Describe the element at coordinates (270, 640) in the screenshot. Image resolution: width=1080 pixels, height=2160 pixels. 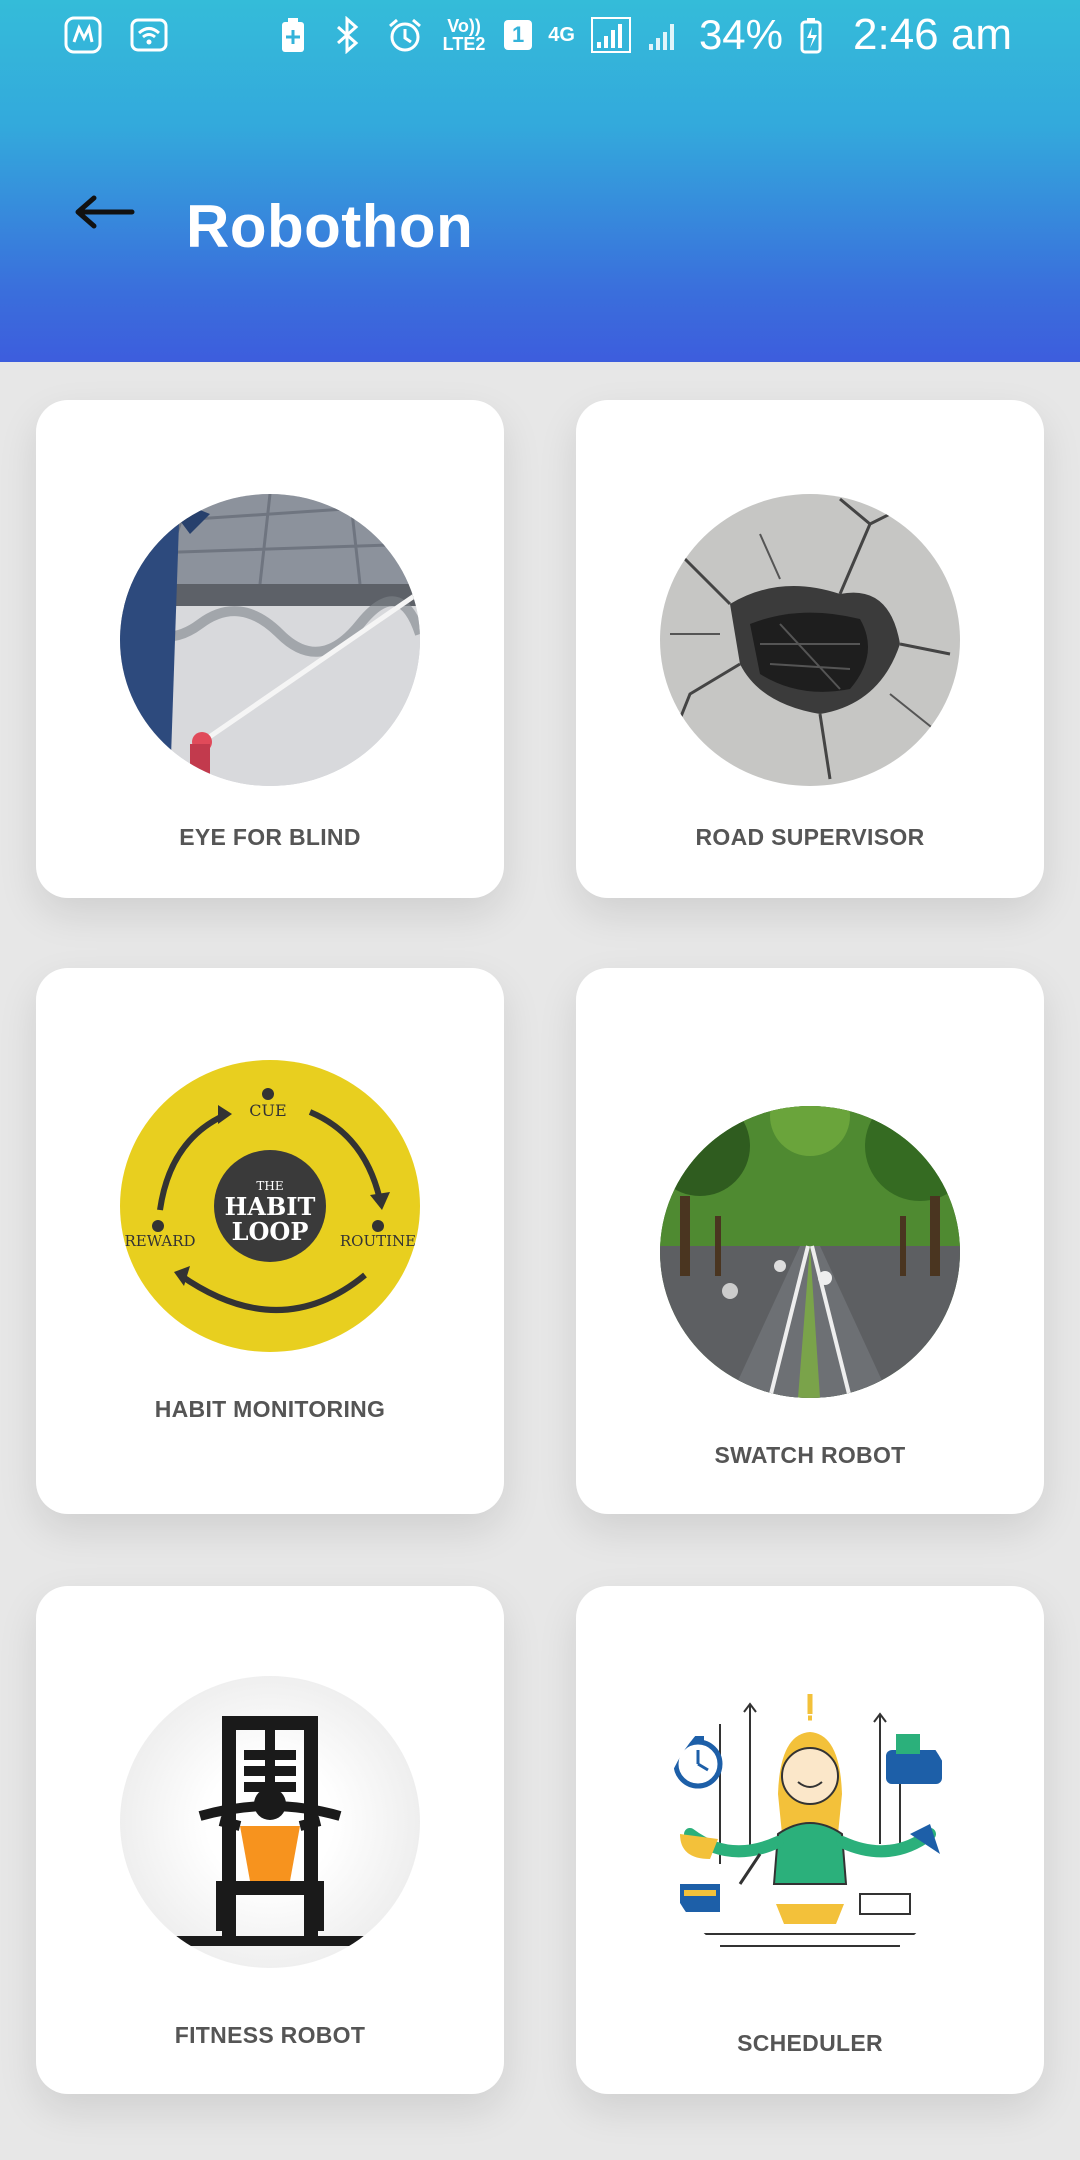
I see `blind-cane-photo` at that location.